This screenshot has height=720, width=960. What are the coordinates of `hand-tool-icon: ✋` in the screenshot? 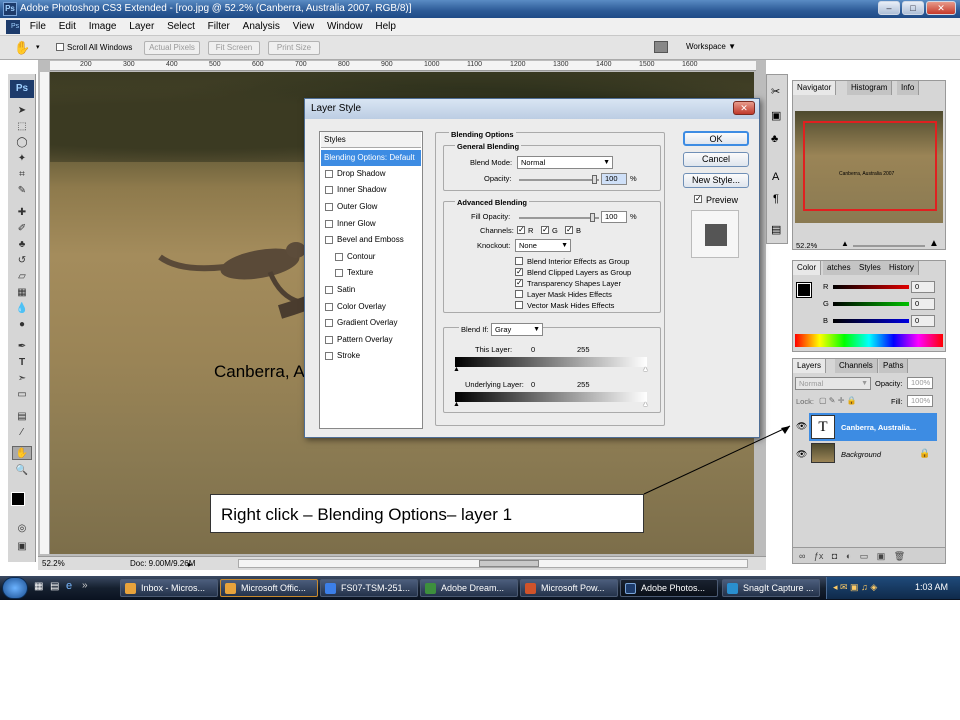 It's located at (22, 48).